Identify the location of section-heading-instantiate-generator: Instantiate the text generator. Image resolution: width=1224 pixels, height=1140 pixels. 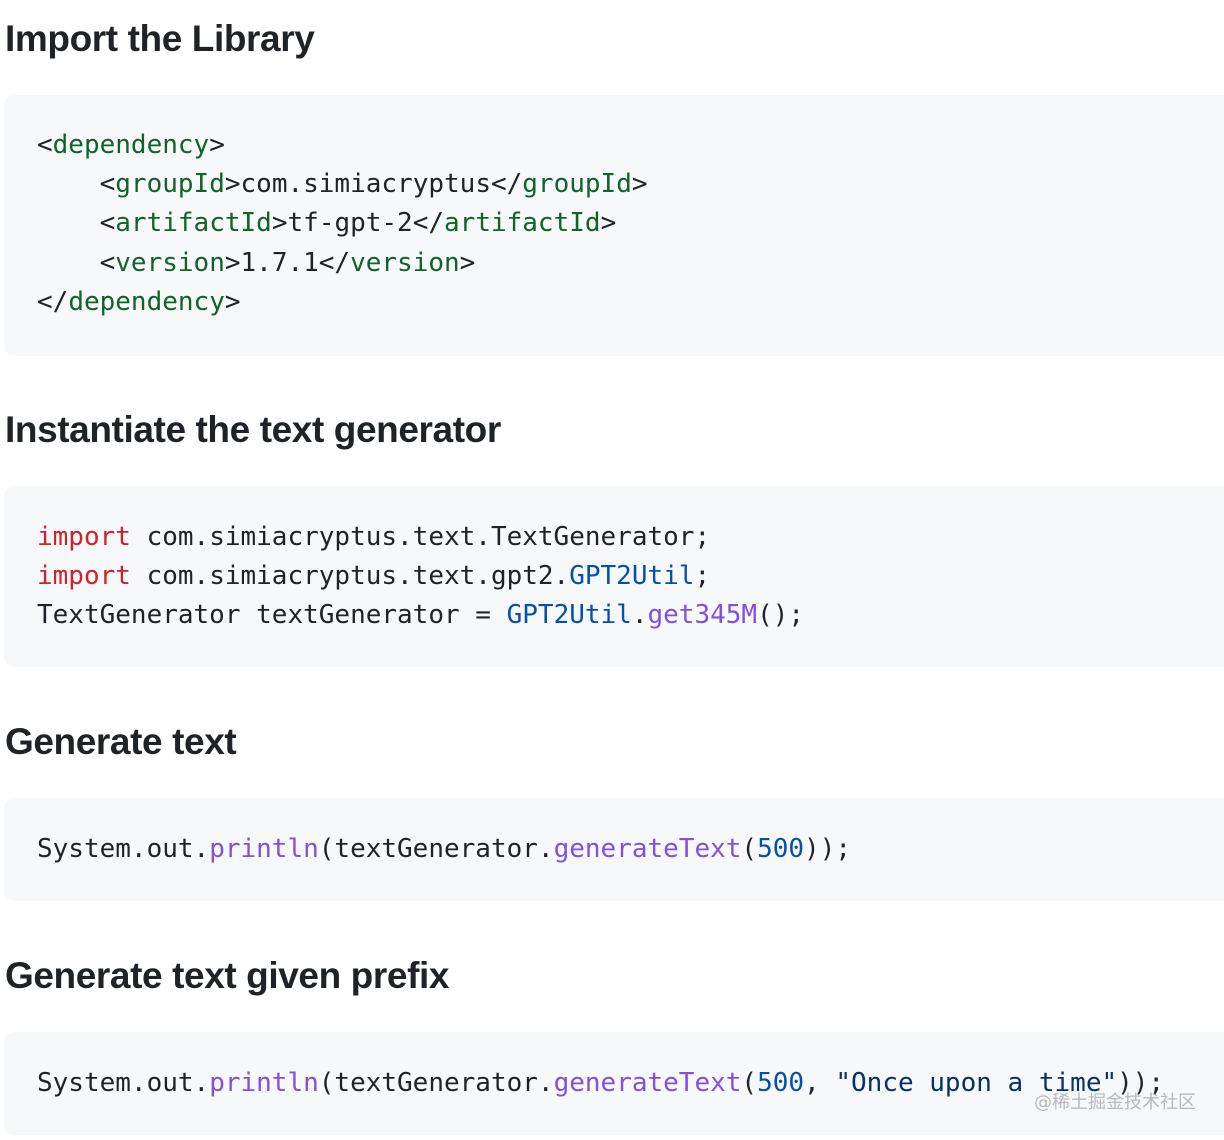
(253, 429).